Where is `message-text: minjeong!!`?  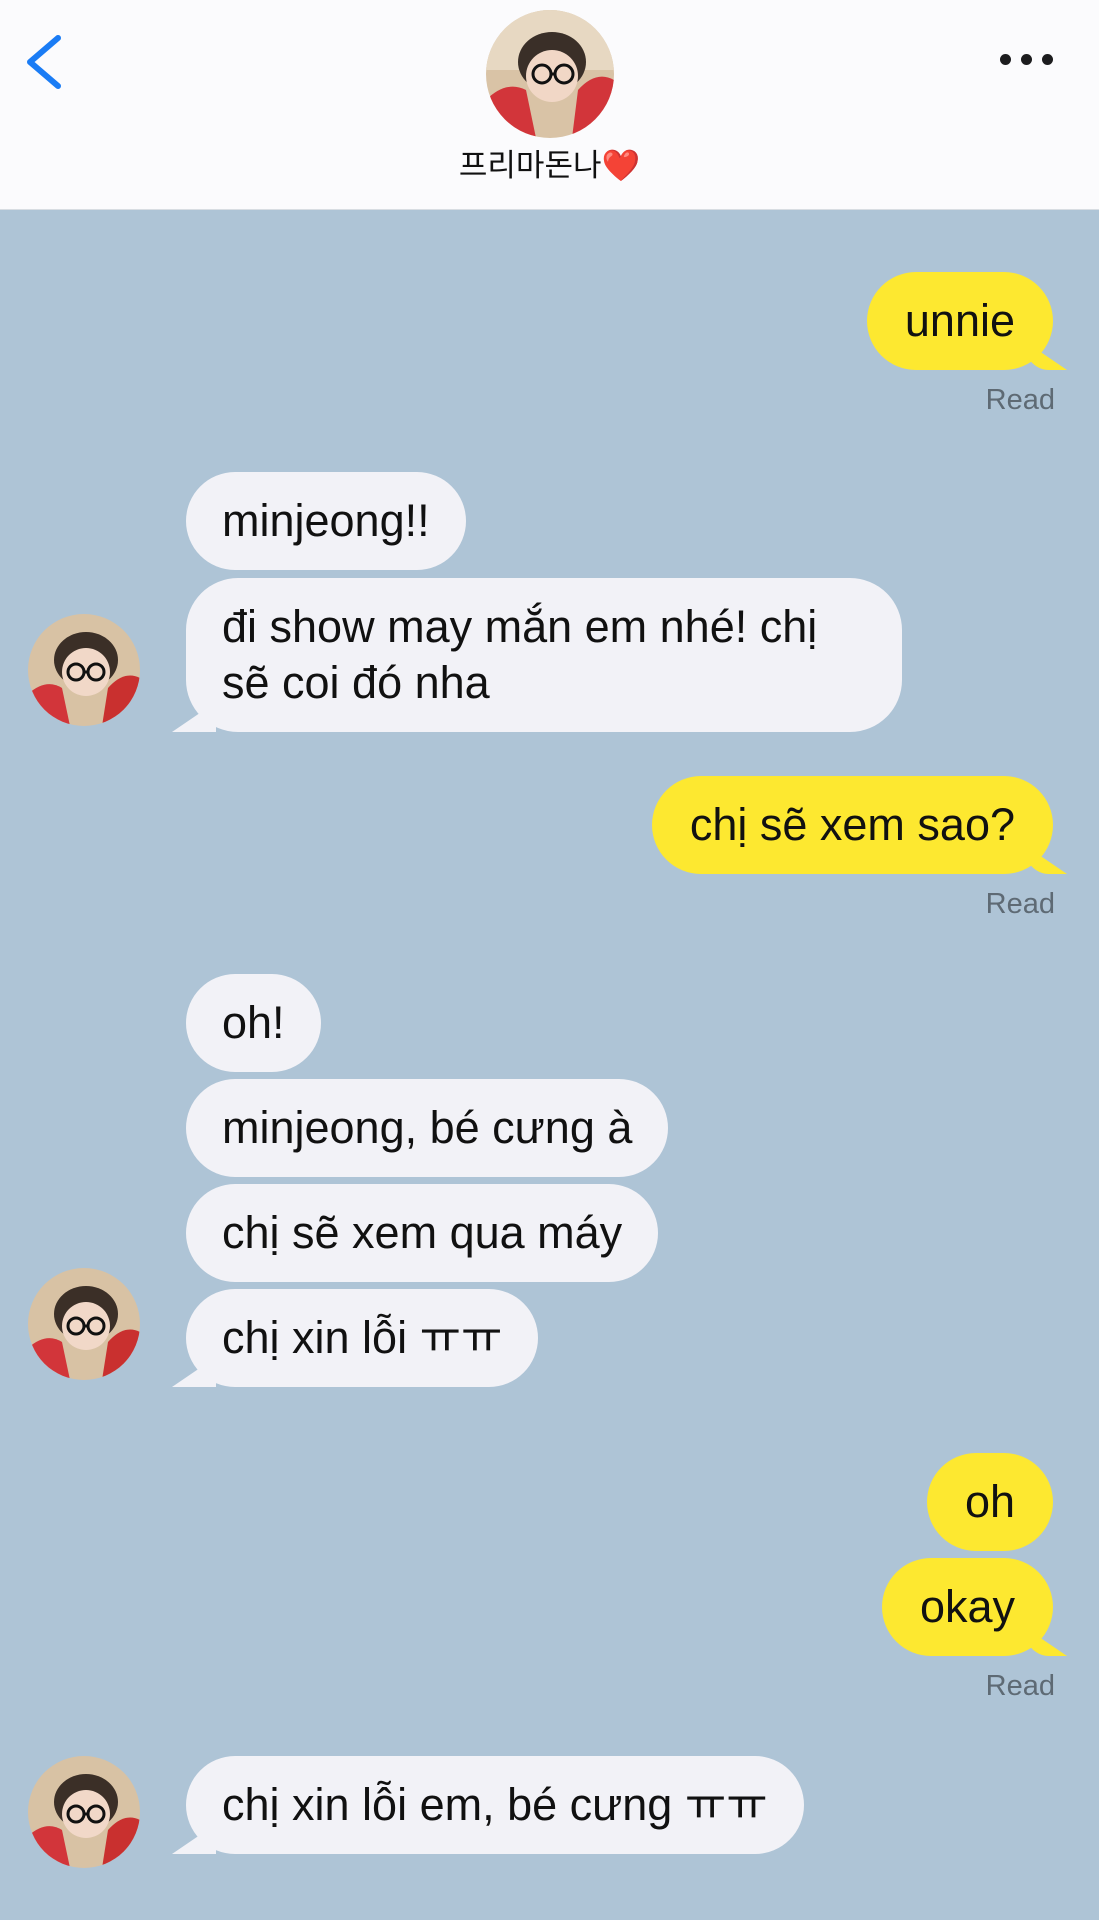
message-text: minjeong!! is located at coordinates (326, 520).